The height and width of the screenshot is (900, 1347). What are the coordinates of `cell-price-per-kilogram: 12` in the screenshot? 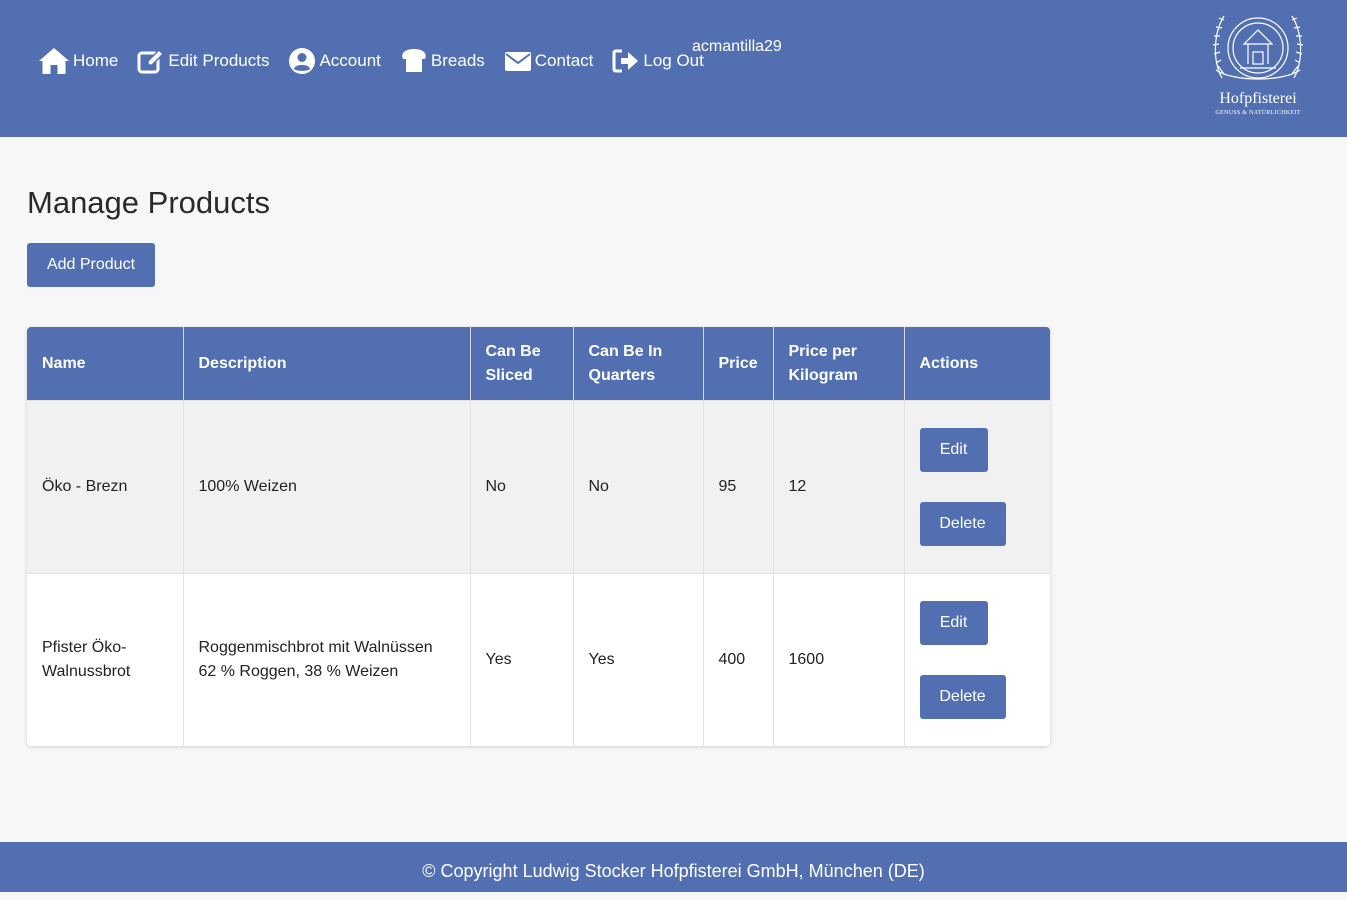 It's located at (839, 487).